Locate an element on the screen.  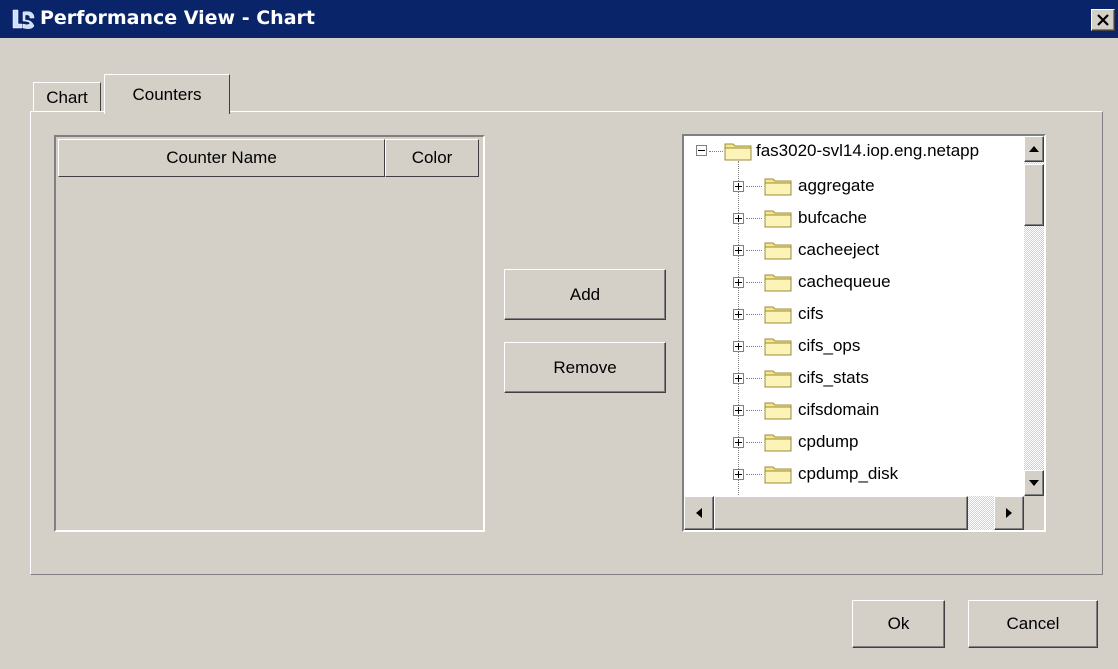
tree-node: cacheeject is located at coordinates (838, 250).